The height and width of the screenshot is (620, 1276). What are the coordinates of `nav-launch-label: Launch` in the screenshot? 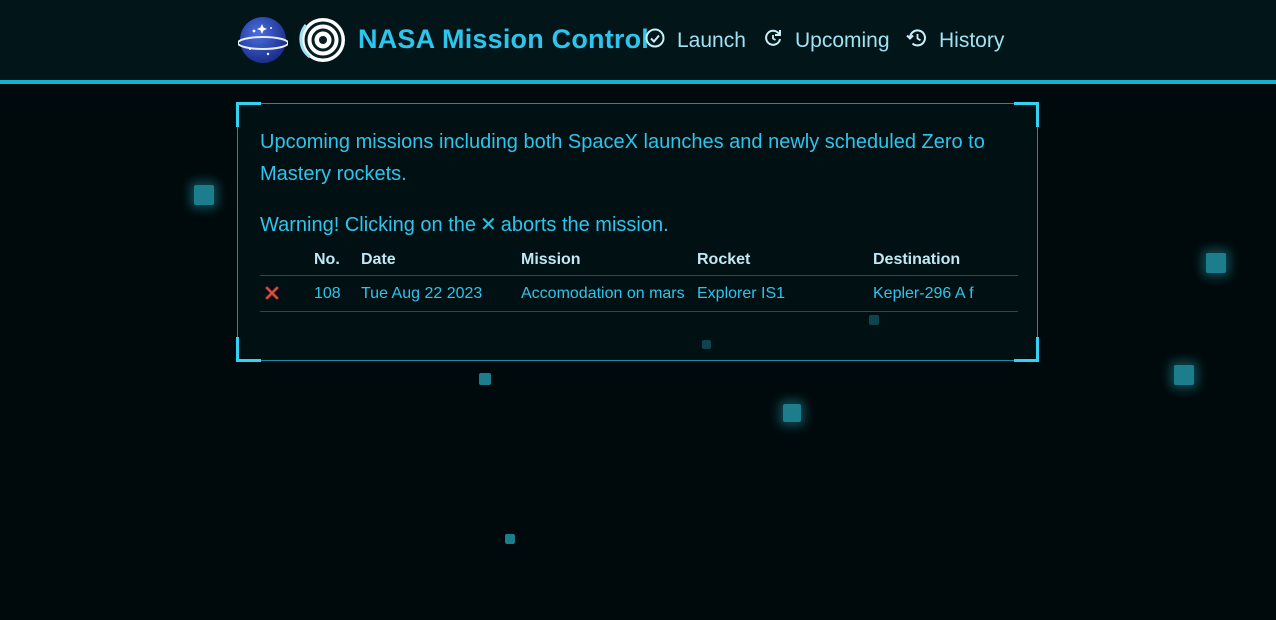 It's located at (711, 40).